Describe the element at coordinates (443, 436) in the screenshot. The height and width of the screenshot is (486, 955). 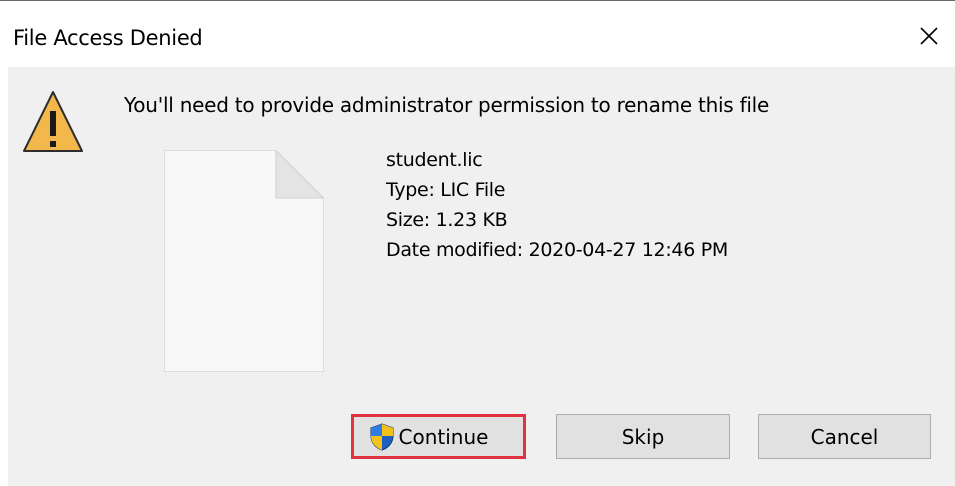
I see `continue-button-label: Continue` at that location.